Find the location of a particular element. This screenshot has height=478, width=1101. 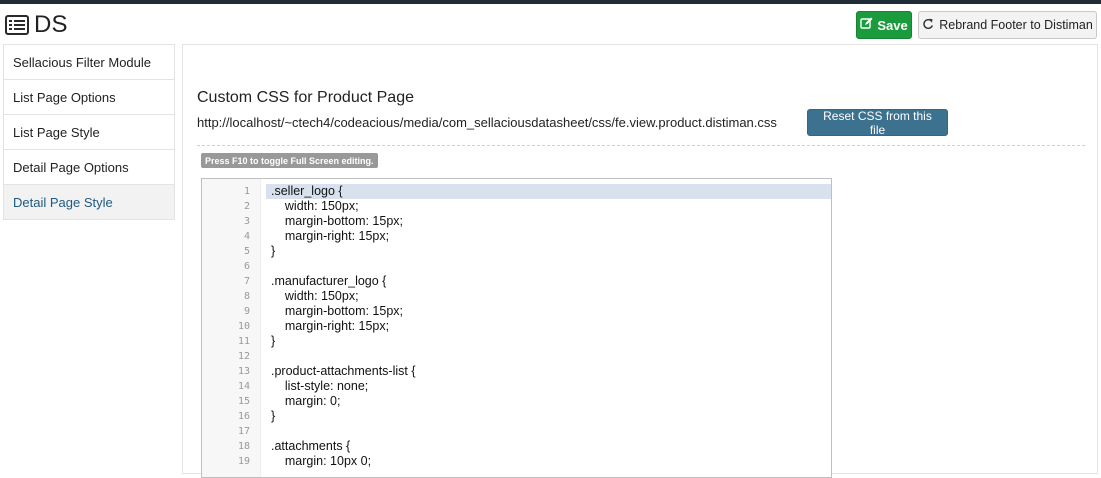

code-line: 14 list-style: none; is located at coordinates (516, 386).